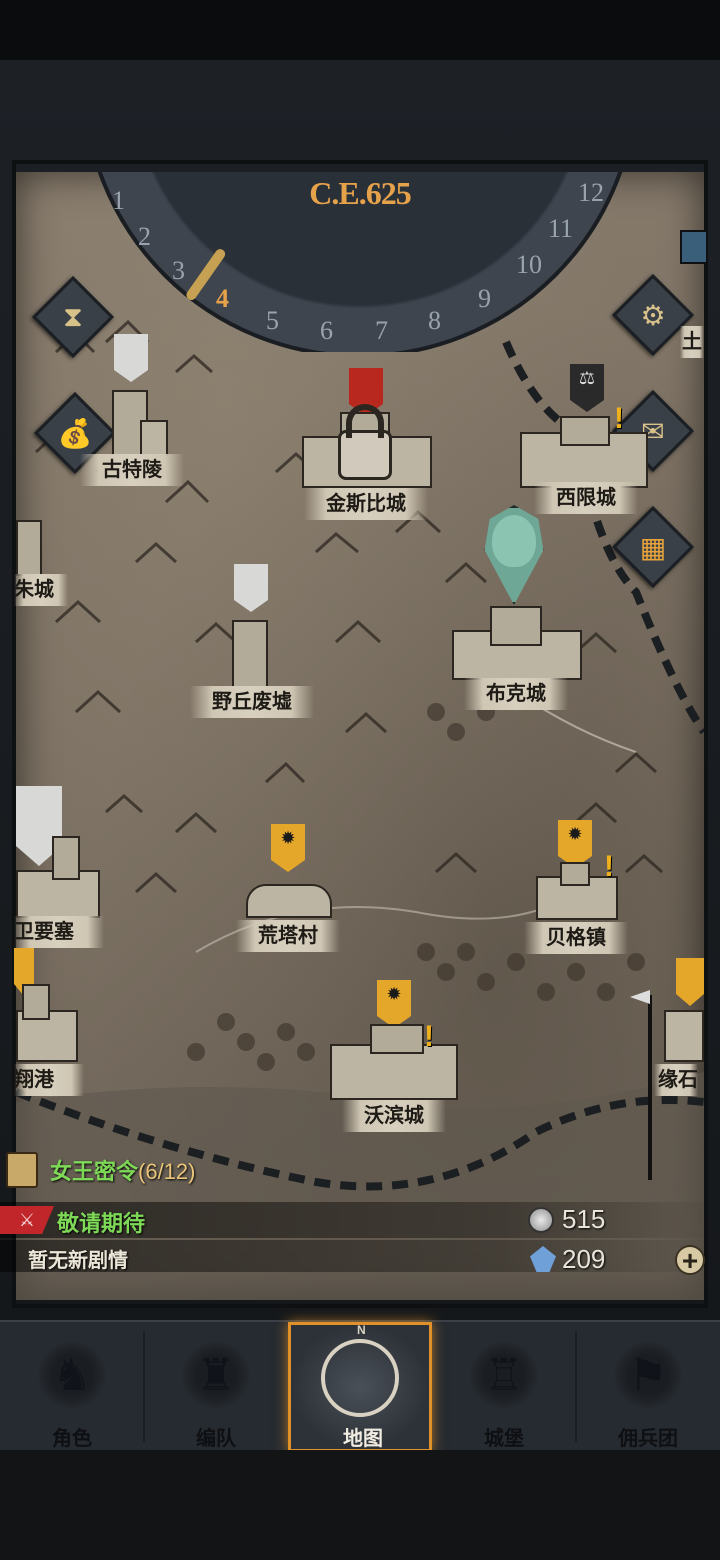 The width and height of the screenshot is (720, 1560). What do you see at coordinates (360, 30) in the screenshot?
I see `top-status-bar` at bounding box center [360, 30].